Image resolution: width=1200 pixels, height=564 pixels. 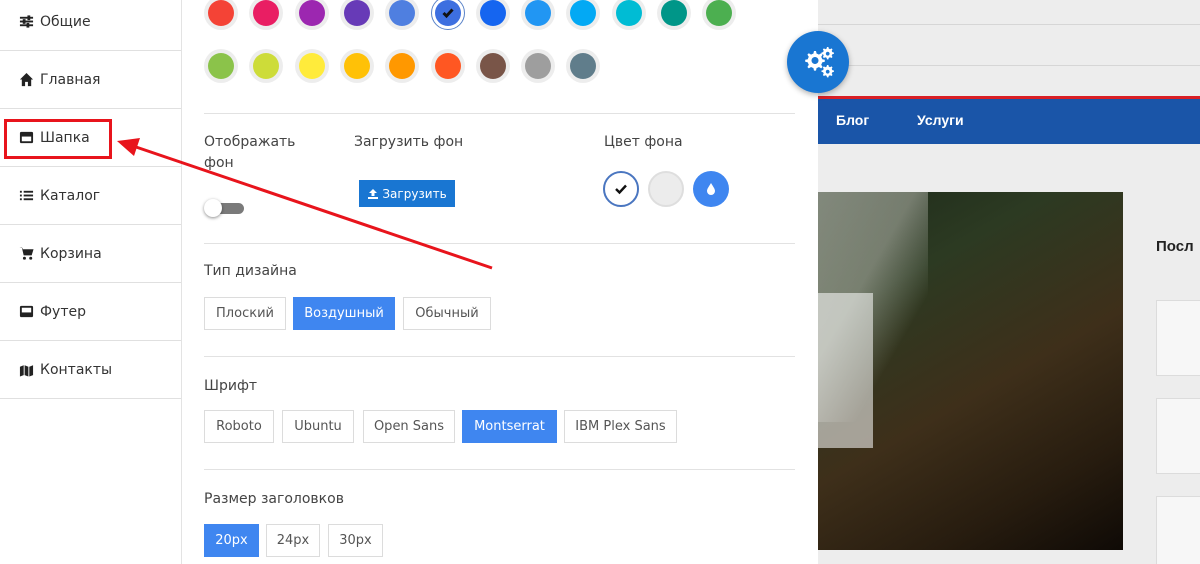 I want to click on font-option-open-sans: Open Sans, so click(x=409, y=426).